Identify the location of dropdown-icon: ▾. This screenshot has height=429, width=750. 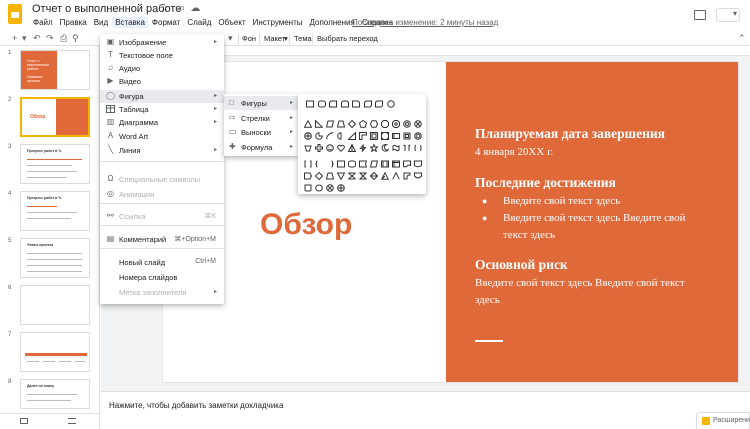
(24, 38).